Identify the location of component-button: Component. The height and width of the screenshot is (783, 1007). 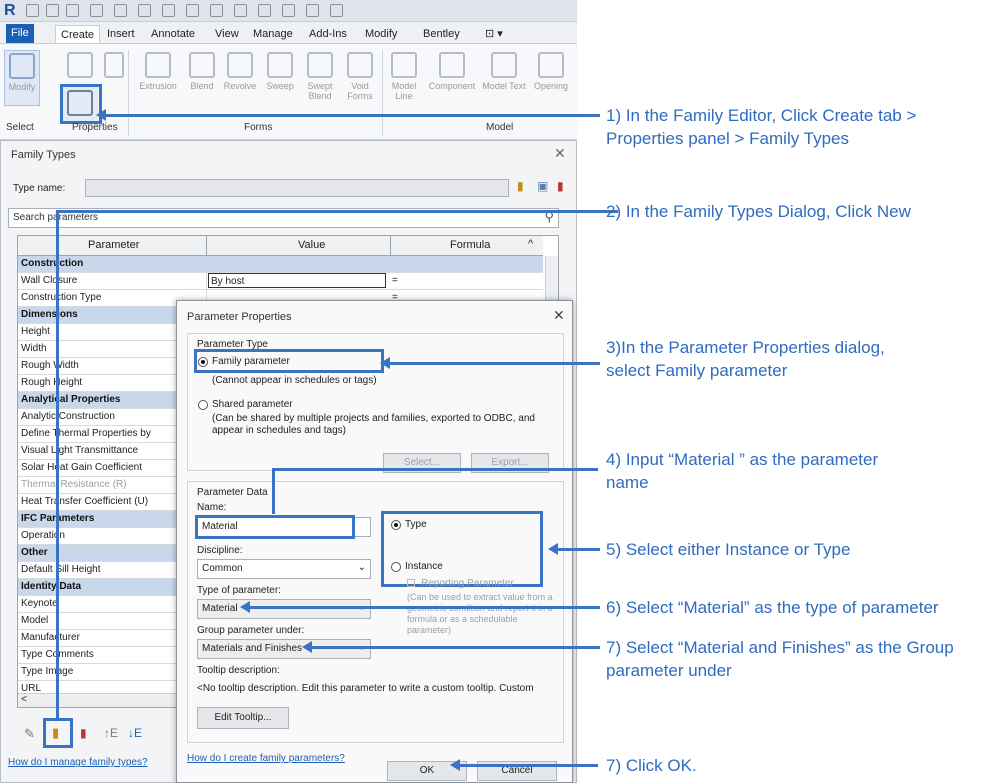
(452, 78).